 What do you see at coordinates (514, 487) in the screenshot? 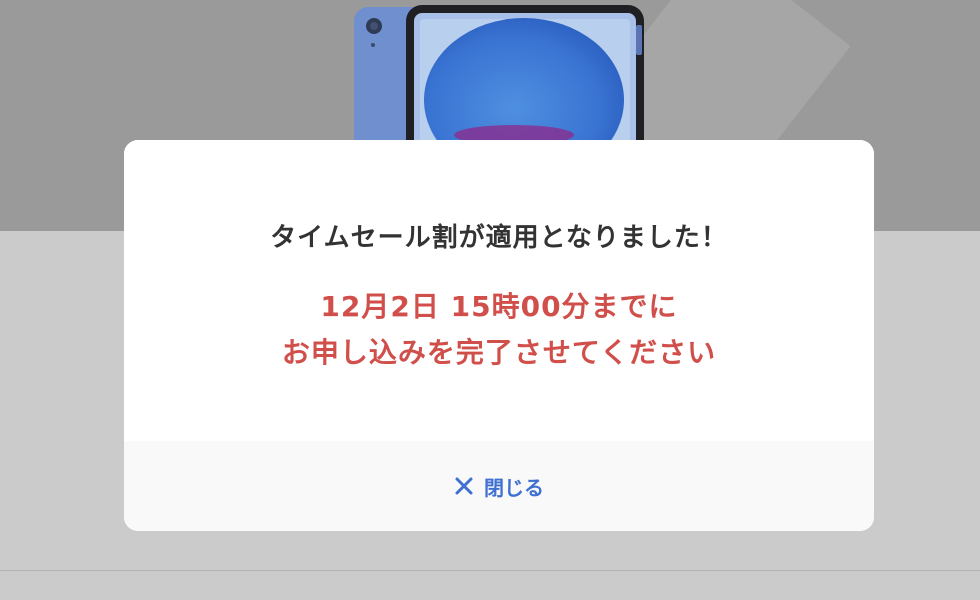
I see `close-button-label: 閉じる` at bounding box center [514, 487].